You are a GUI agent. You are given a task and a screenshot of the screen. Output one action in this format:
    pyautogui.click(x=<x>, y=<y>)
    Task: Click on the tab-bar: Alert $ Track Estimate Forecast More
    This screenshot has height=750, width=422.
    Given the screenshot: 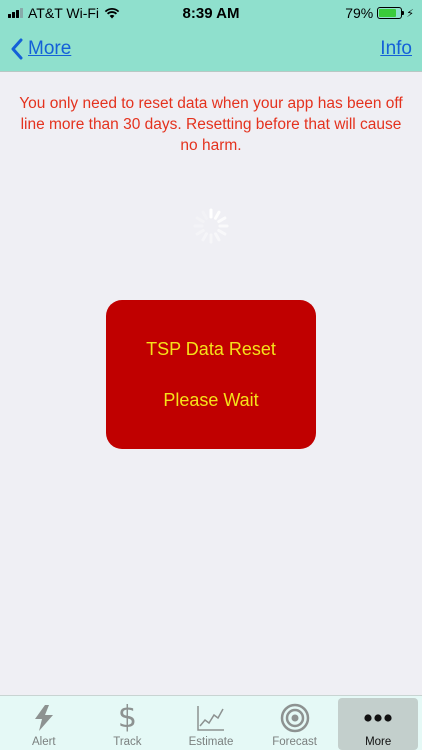 What is the action you would take?
    pyautogui.click(x=211, y=722)
    